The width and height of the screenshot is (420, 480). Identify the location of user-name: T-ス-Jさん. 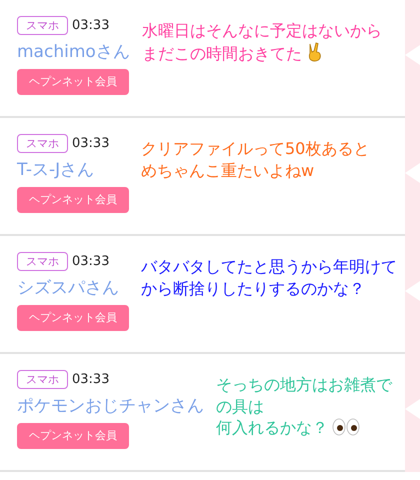
(73, 170).